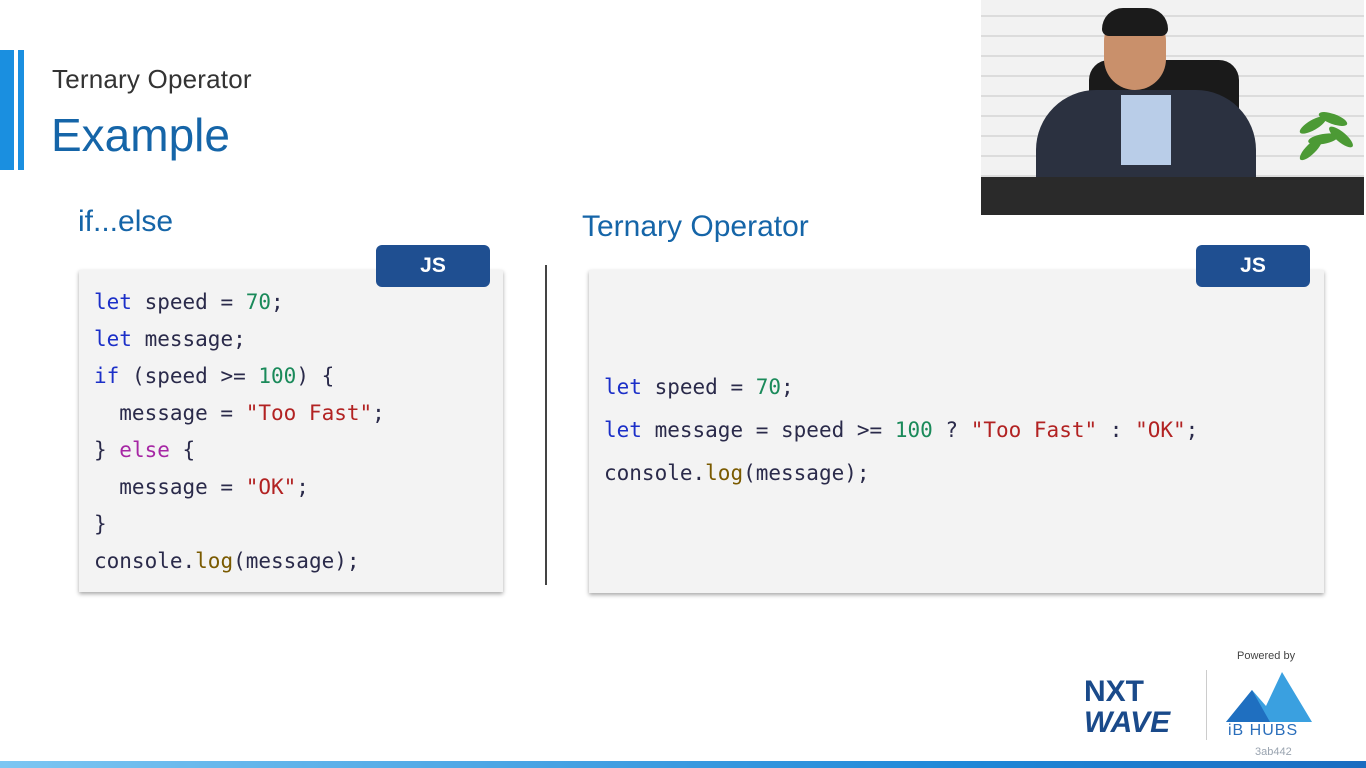 The image size is (1366, 768). I want to click on nxtwave-logo-bottom: WAVE, so click(1127, 722).